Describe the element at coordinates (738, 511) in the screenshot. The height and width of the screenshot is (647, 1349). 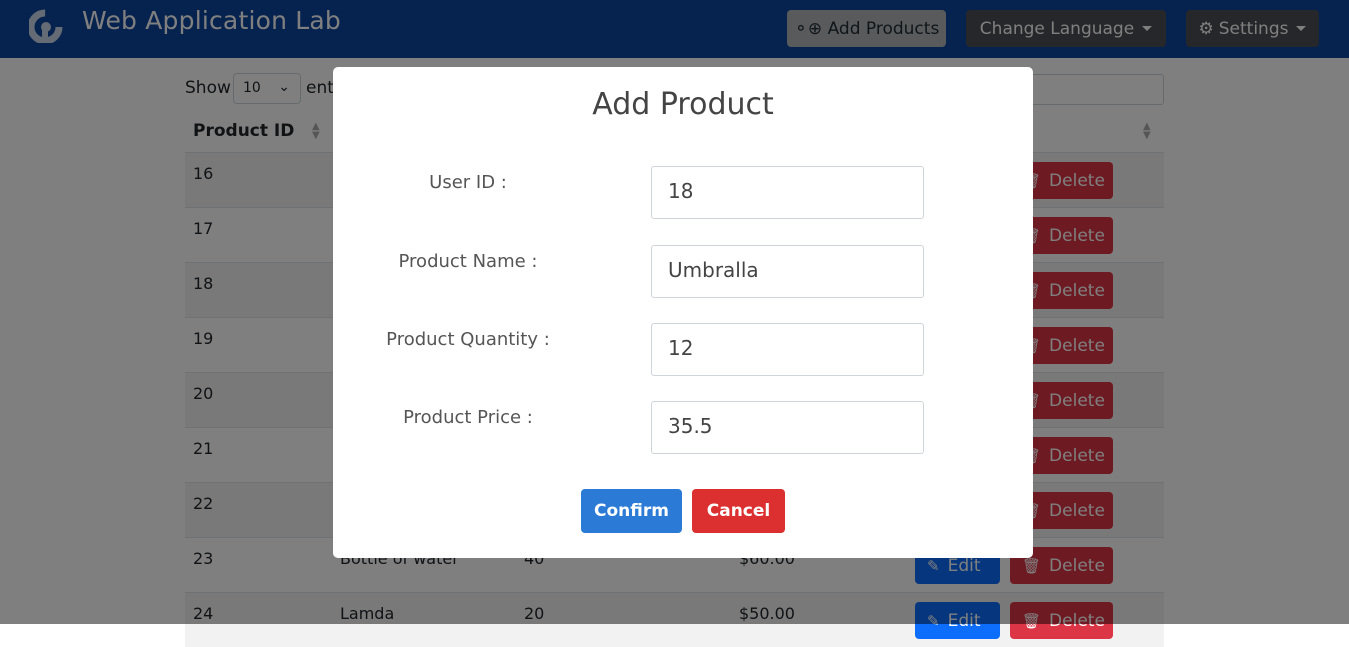
I see `cancel-button: Cancel` at that location.